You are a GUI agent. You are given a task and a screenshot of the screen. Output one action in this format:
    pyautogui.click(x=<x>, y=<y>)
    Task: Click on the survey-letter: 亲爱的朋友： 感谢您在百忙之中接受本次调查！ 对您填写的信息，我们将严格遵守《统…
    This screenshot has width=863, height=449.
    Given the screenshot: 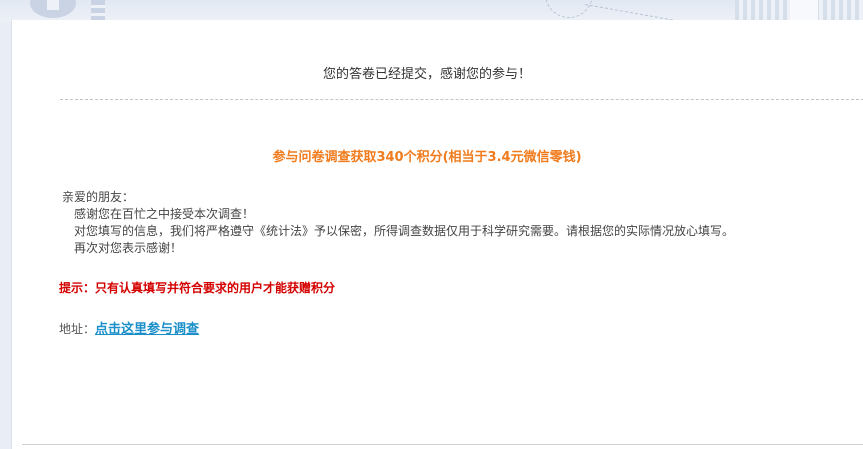 What is the action you would take?
    pyautogui.click(x=452, y=223)
    